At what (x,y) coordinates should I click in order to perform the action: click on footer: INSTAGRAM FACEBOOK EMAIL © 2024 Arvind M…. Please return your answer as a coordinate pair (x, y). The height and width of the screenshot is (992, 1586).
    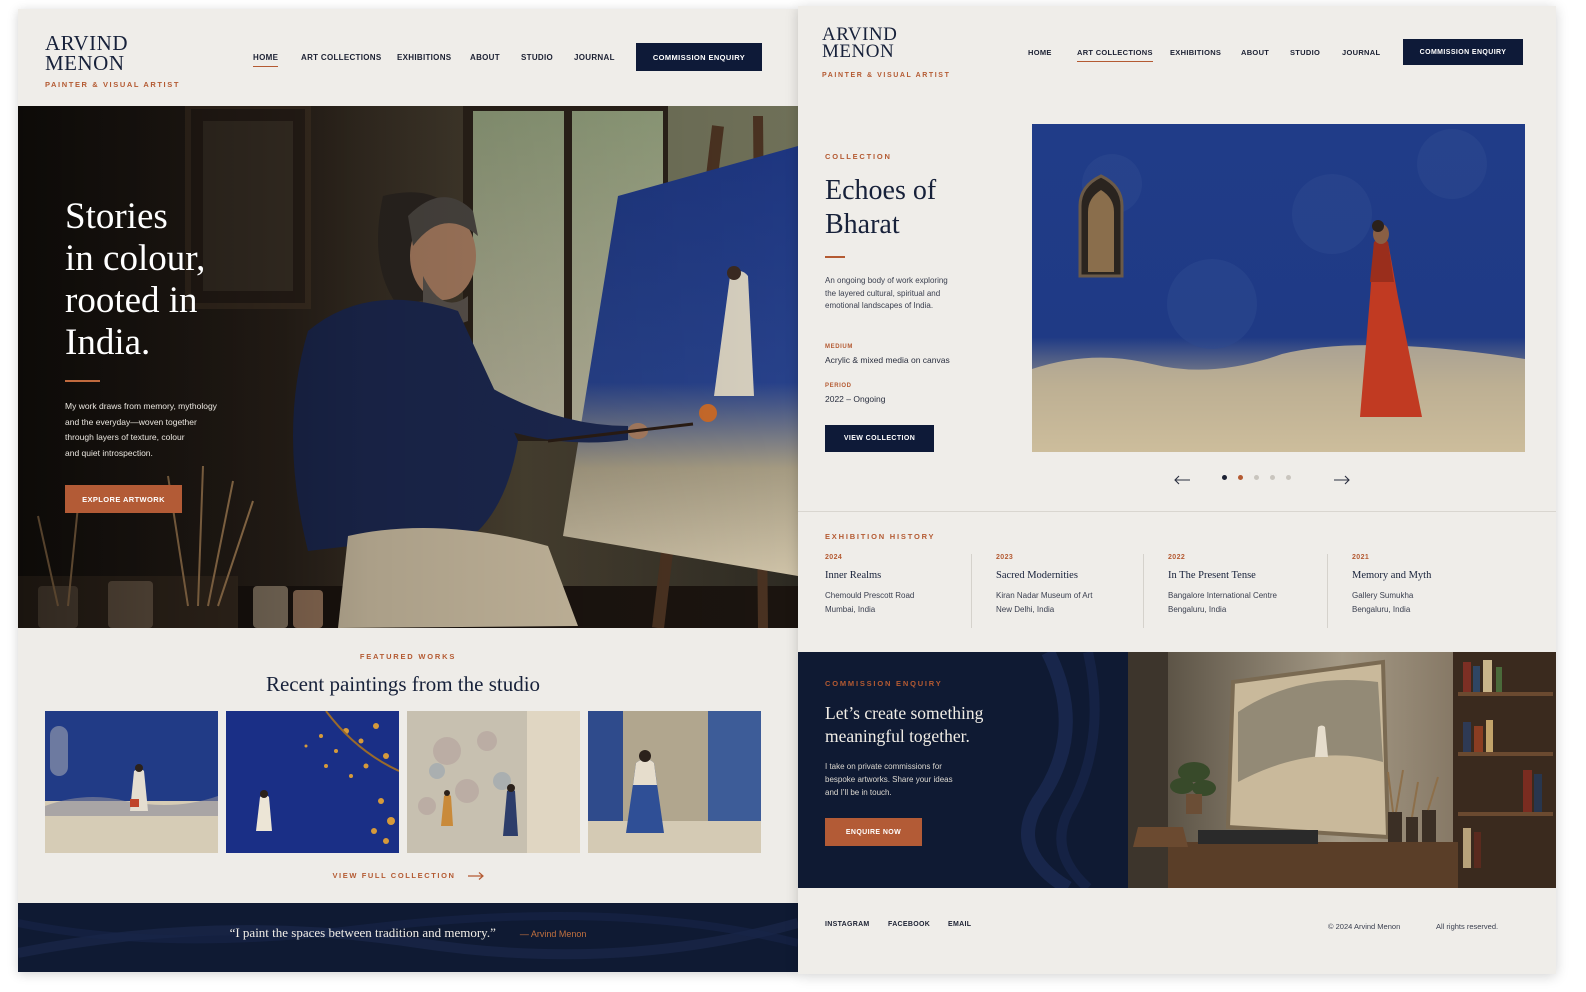
    Looking at the image, I should click on (1177, 931).